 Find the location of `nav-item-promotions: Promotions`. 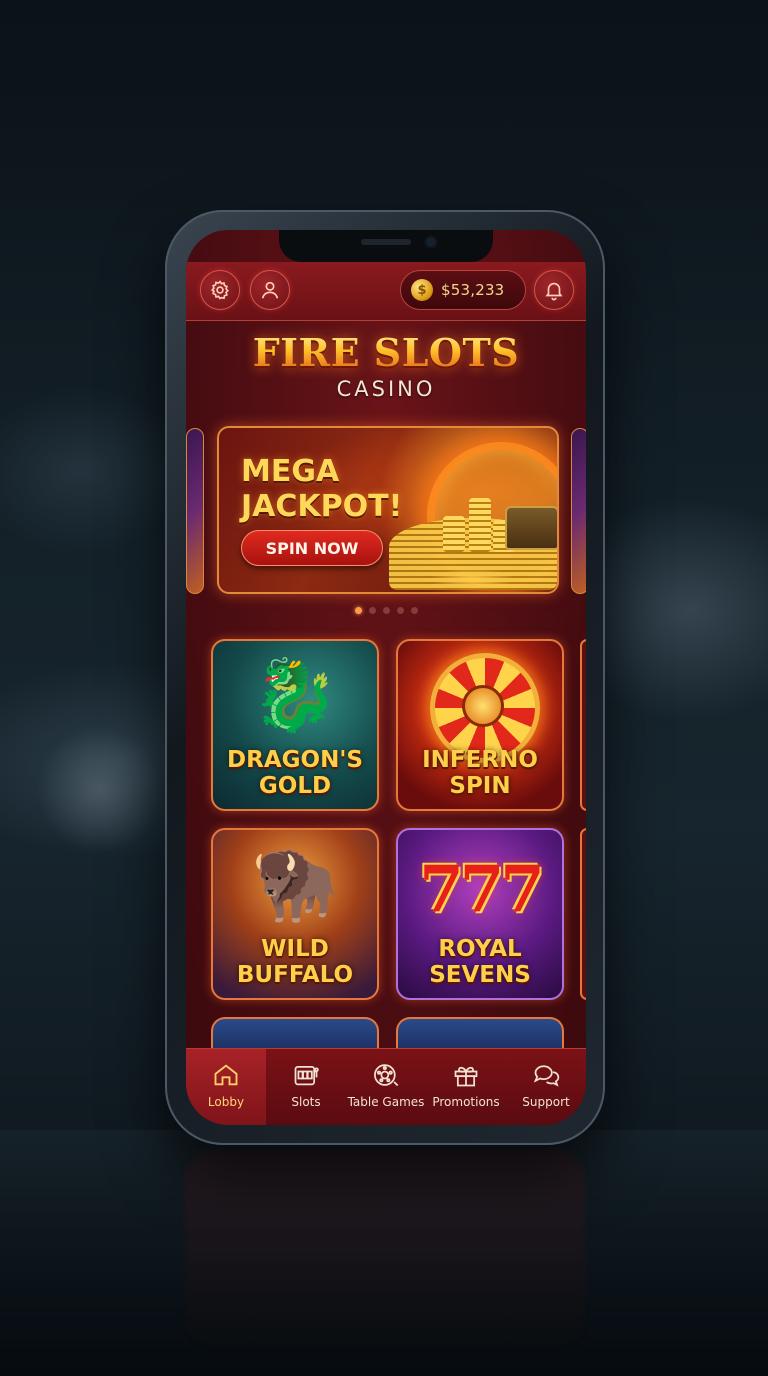

nav-item-promotions: Promotions is located at coordinates (466, 1087).